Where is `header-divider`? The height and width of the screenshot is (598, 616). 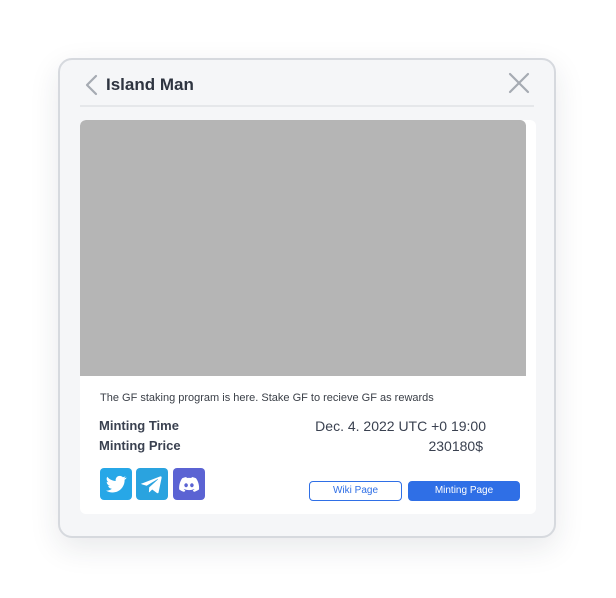 header-divider is located at coordinates (307, 106).